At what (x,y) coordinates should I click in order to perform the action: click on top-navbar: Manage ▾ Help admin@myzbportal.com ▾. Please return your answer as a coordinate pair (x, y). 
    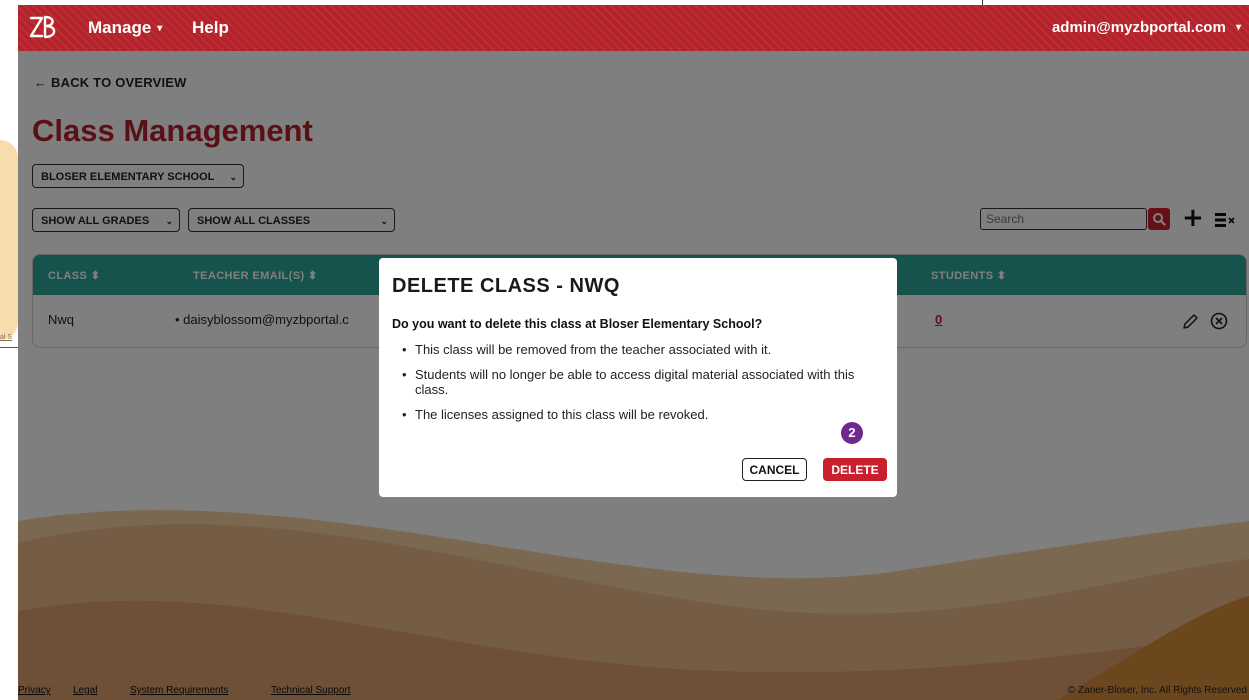
    Looking at the image, I should click on (633, 28).